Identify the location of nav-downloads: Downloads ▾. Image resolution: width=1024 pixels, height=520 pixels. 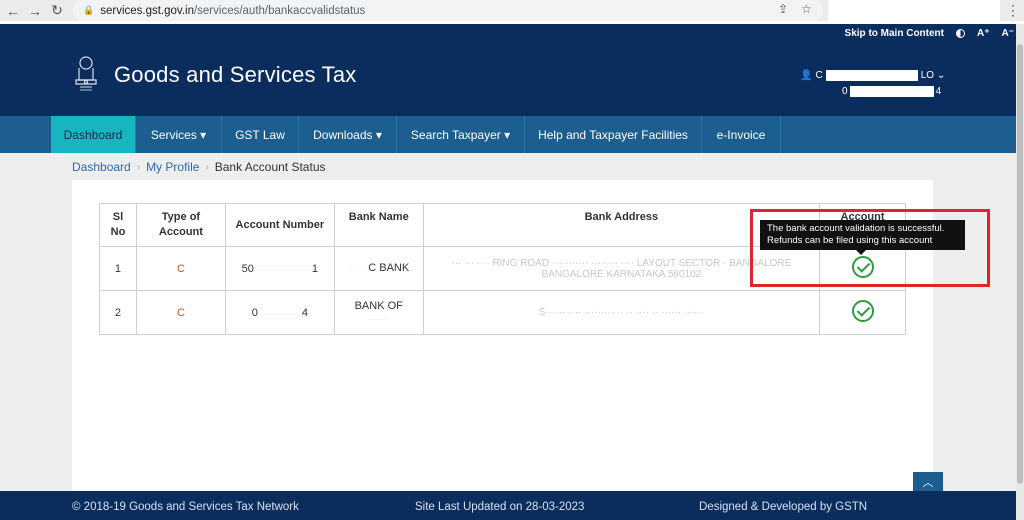
(348, 134).